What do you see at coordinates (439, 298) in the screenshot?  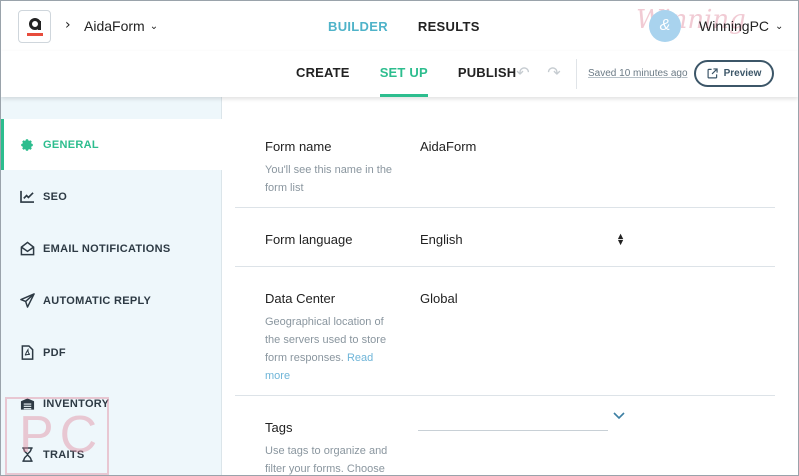 I see `data-center-value: Global` at bounding box center [439, 298].